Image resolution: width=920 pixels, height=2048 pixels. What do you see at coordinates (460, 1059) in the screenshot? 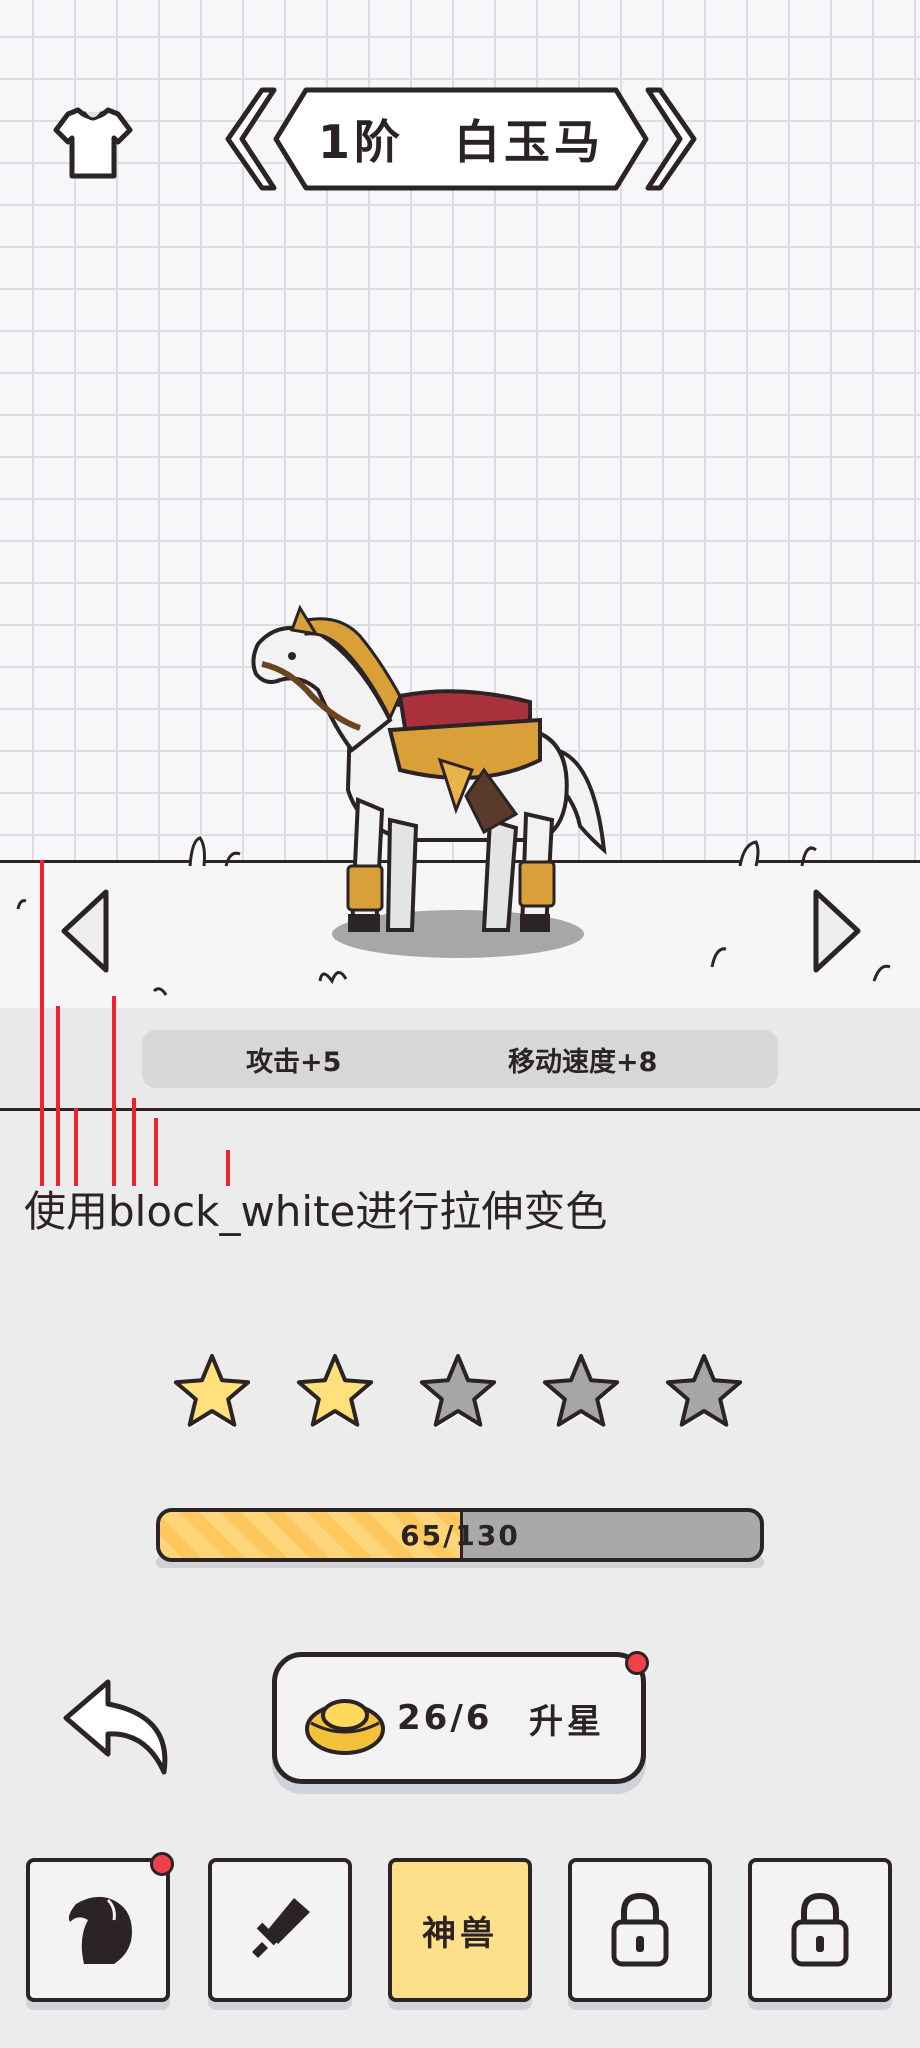
I see `stats-pill: 攻击+5 移动速度+8` at bounding box center [460, 1059].